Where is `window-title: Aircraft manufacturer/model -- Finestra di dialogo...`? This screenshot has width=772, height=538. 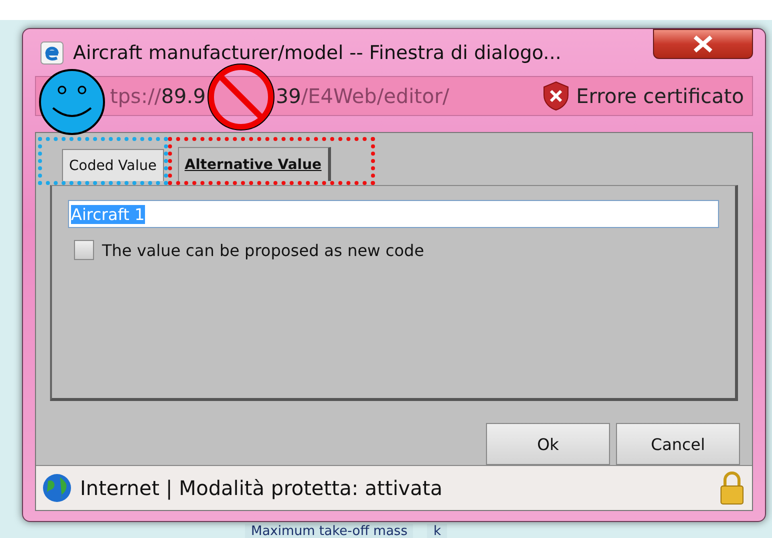
window-title: Aircraft manufacturer/model -- Finestra di dialogo... is located at coordinates (317, 53).